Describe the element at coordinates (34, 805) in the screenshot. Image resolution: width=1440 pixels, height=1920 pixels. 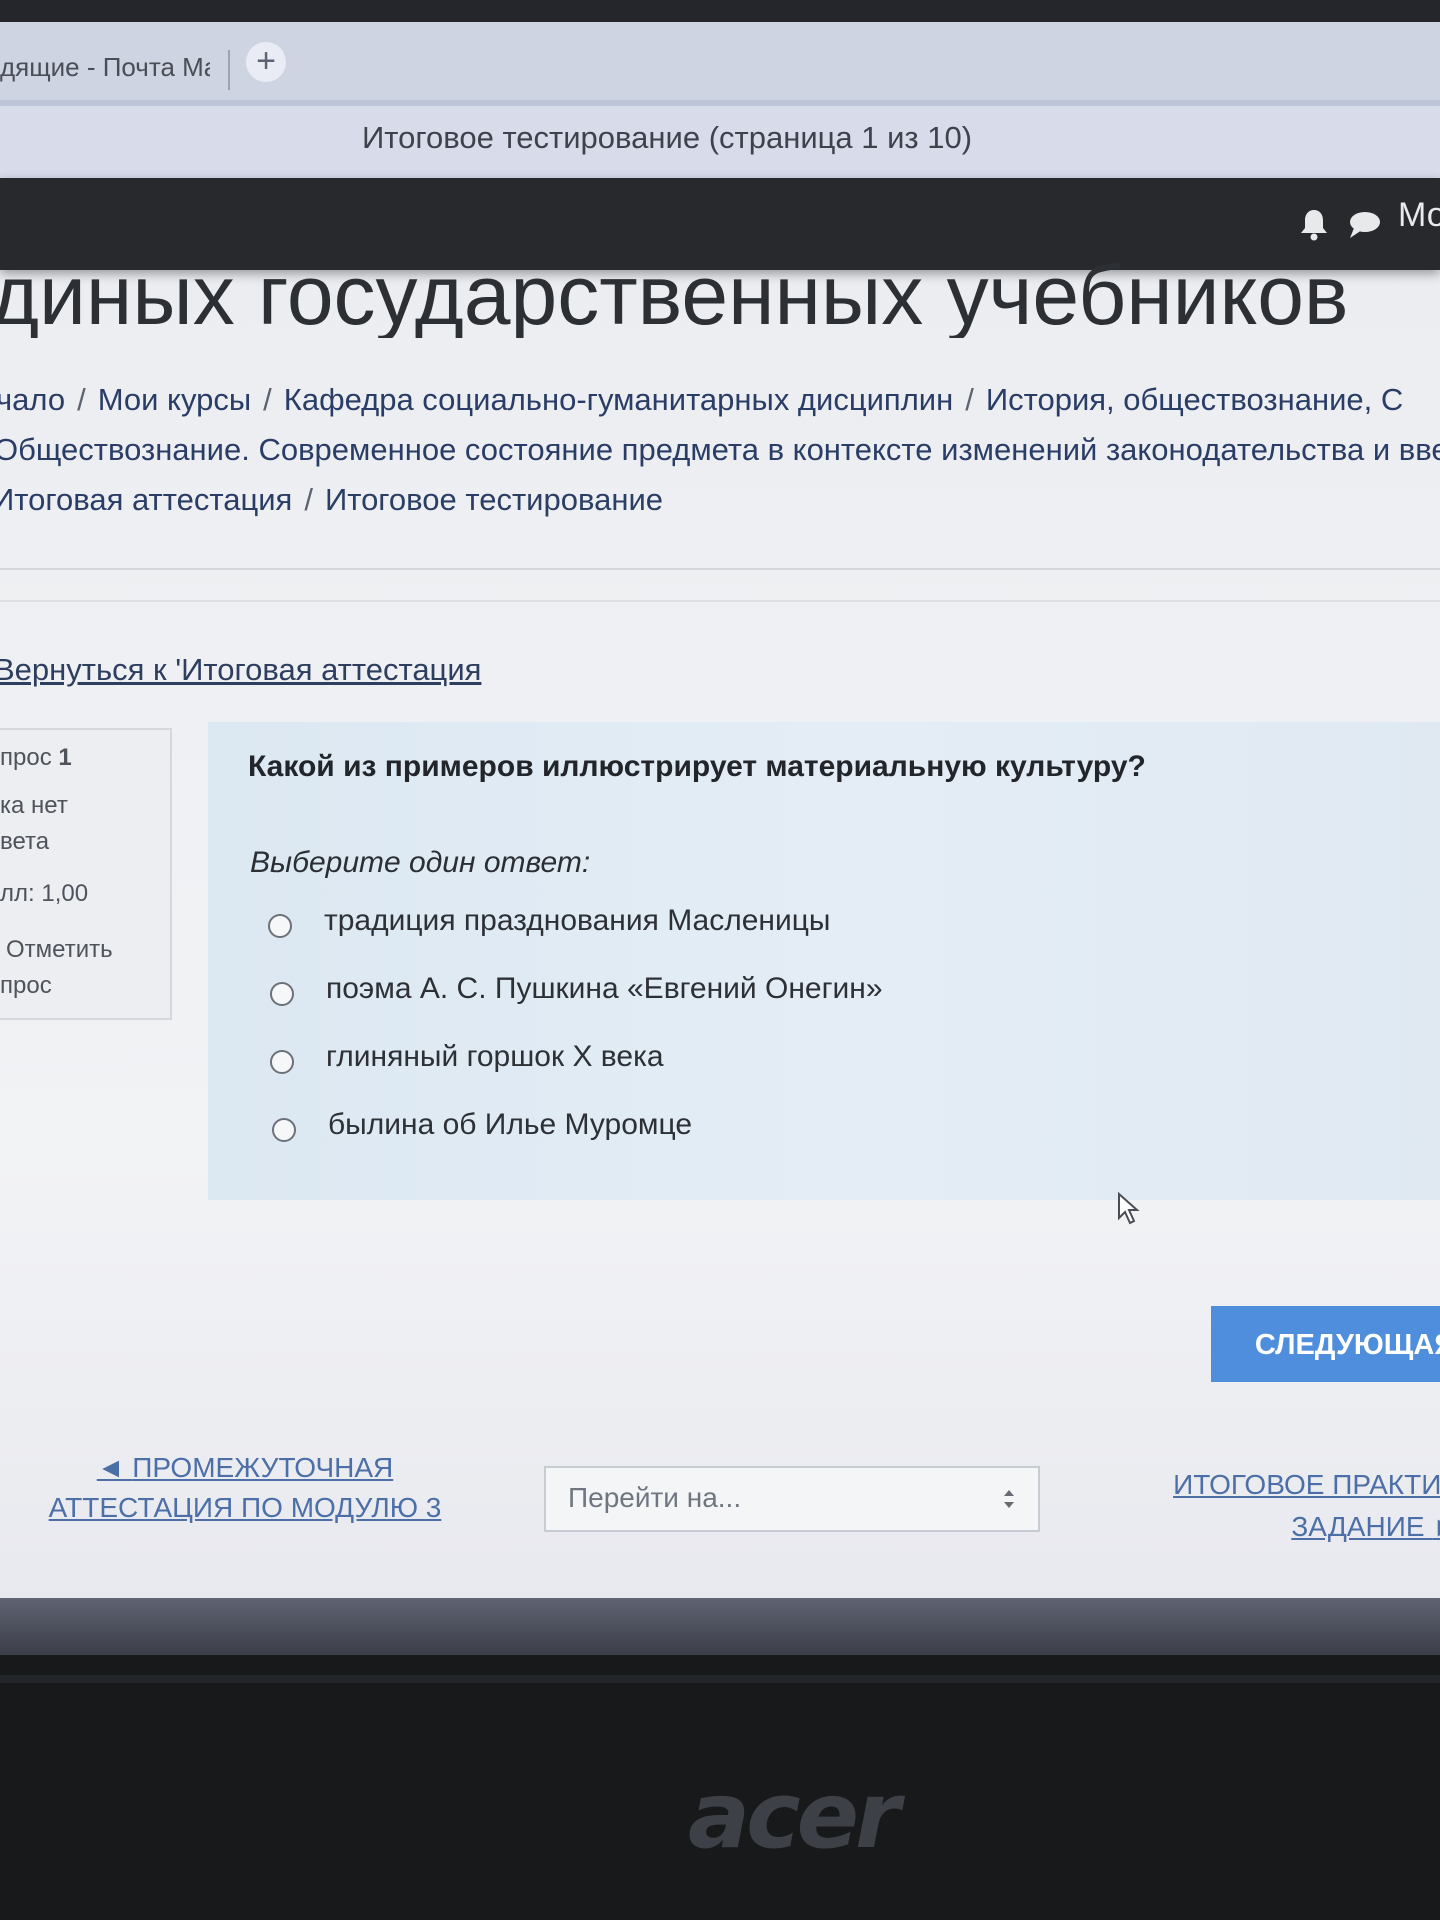
I see `question-status-line-1: ка нет` at that location.